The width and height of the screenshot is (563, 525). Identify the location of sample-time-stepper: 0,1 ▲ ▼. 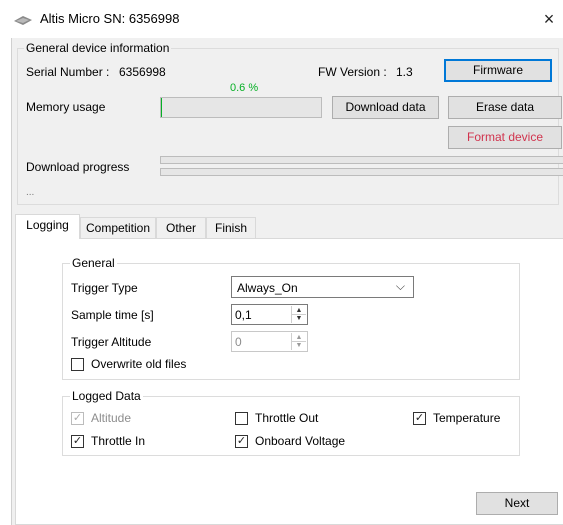
(269, 314).